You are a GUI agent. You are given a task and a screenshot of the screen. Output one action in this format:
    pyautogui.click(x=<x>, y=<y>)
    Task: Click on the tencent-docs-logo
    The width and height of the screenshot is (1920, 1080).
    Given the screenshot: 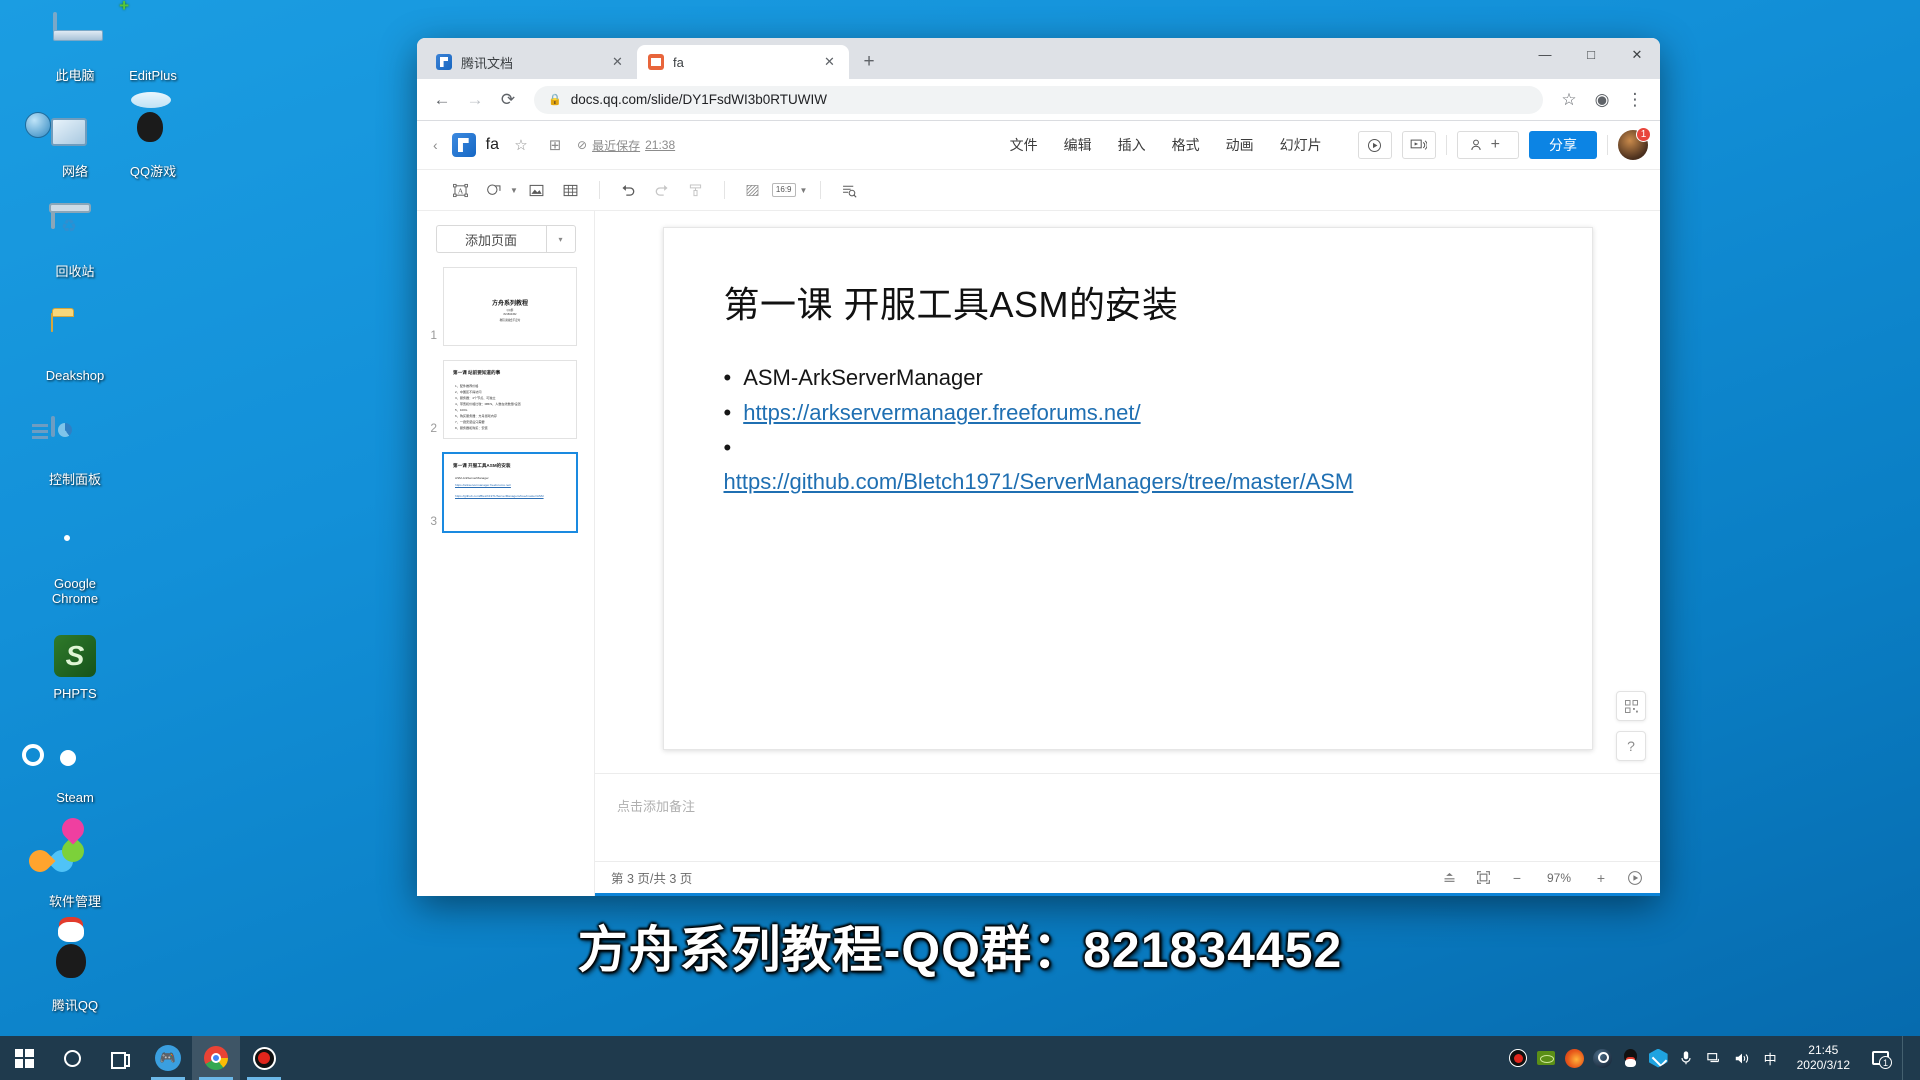 What is the action you would take?
    pyautogui.click(x=463, y=145)
    